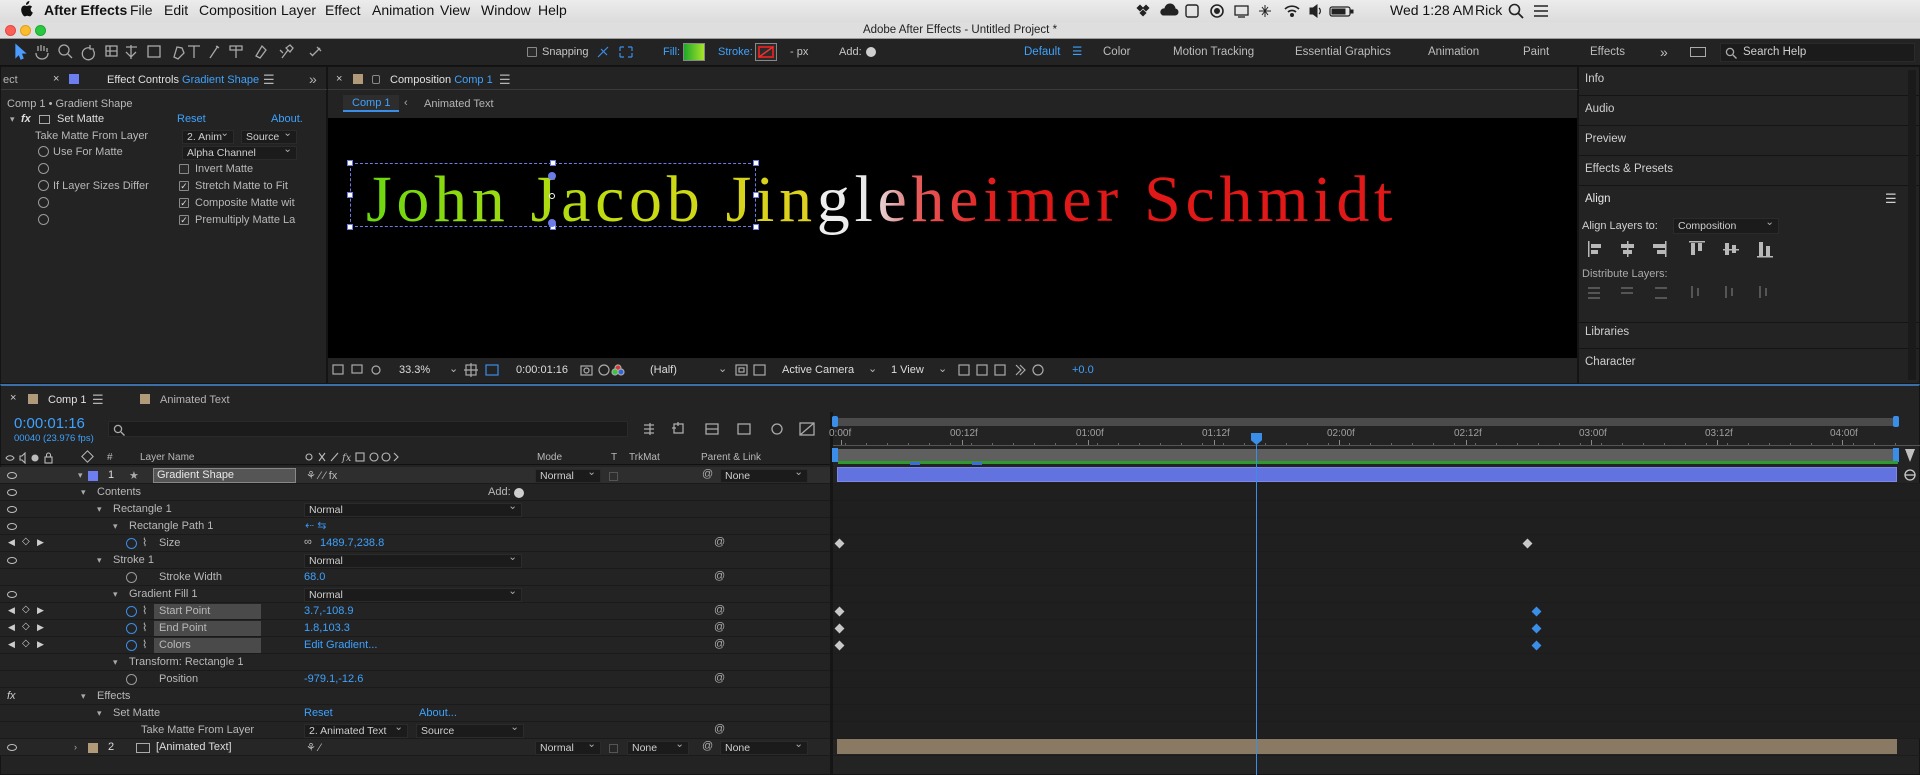  Describe the element at coordinates (764, 746) in the screenshot. I see `parent-dropdown: None` at that location.